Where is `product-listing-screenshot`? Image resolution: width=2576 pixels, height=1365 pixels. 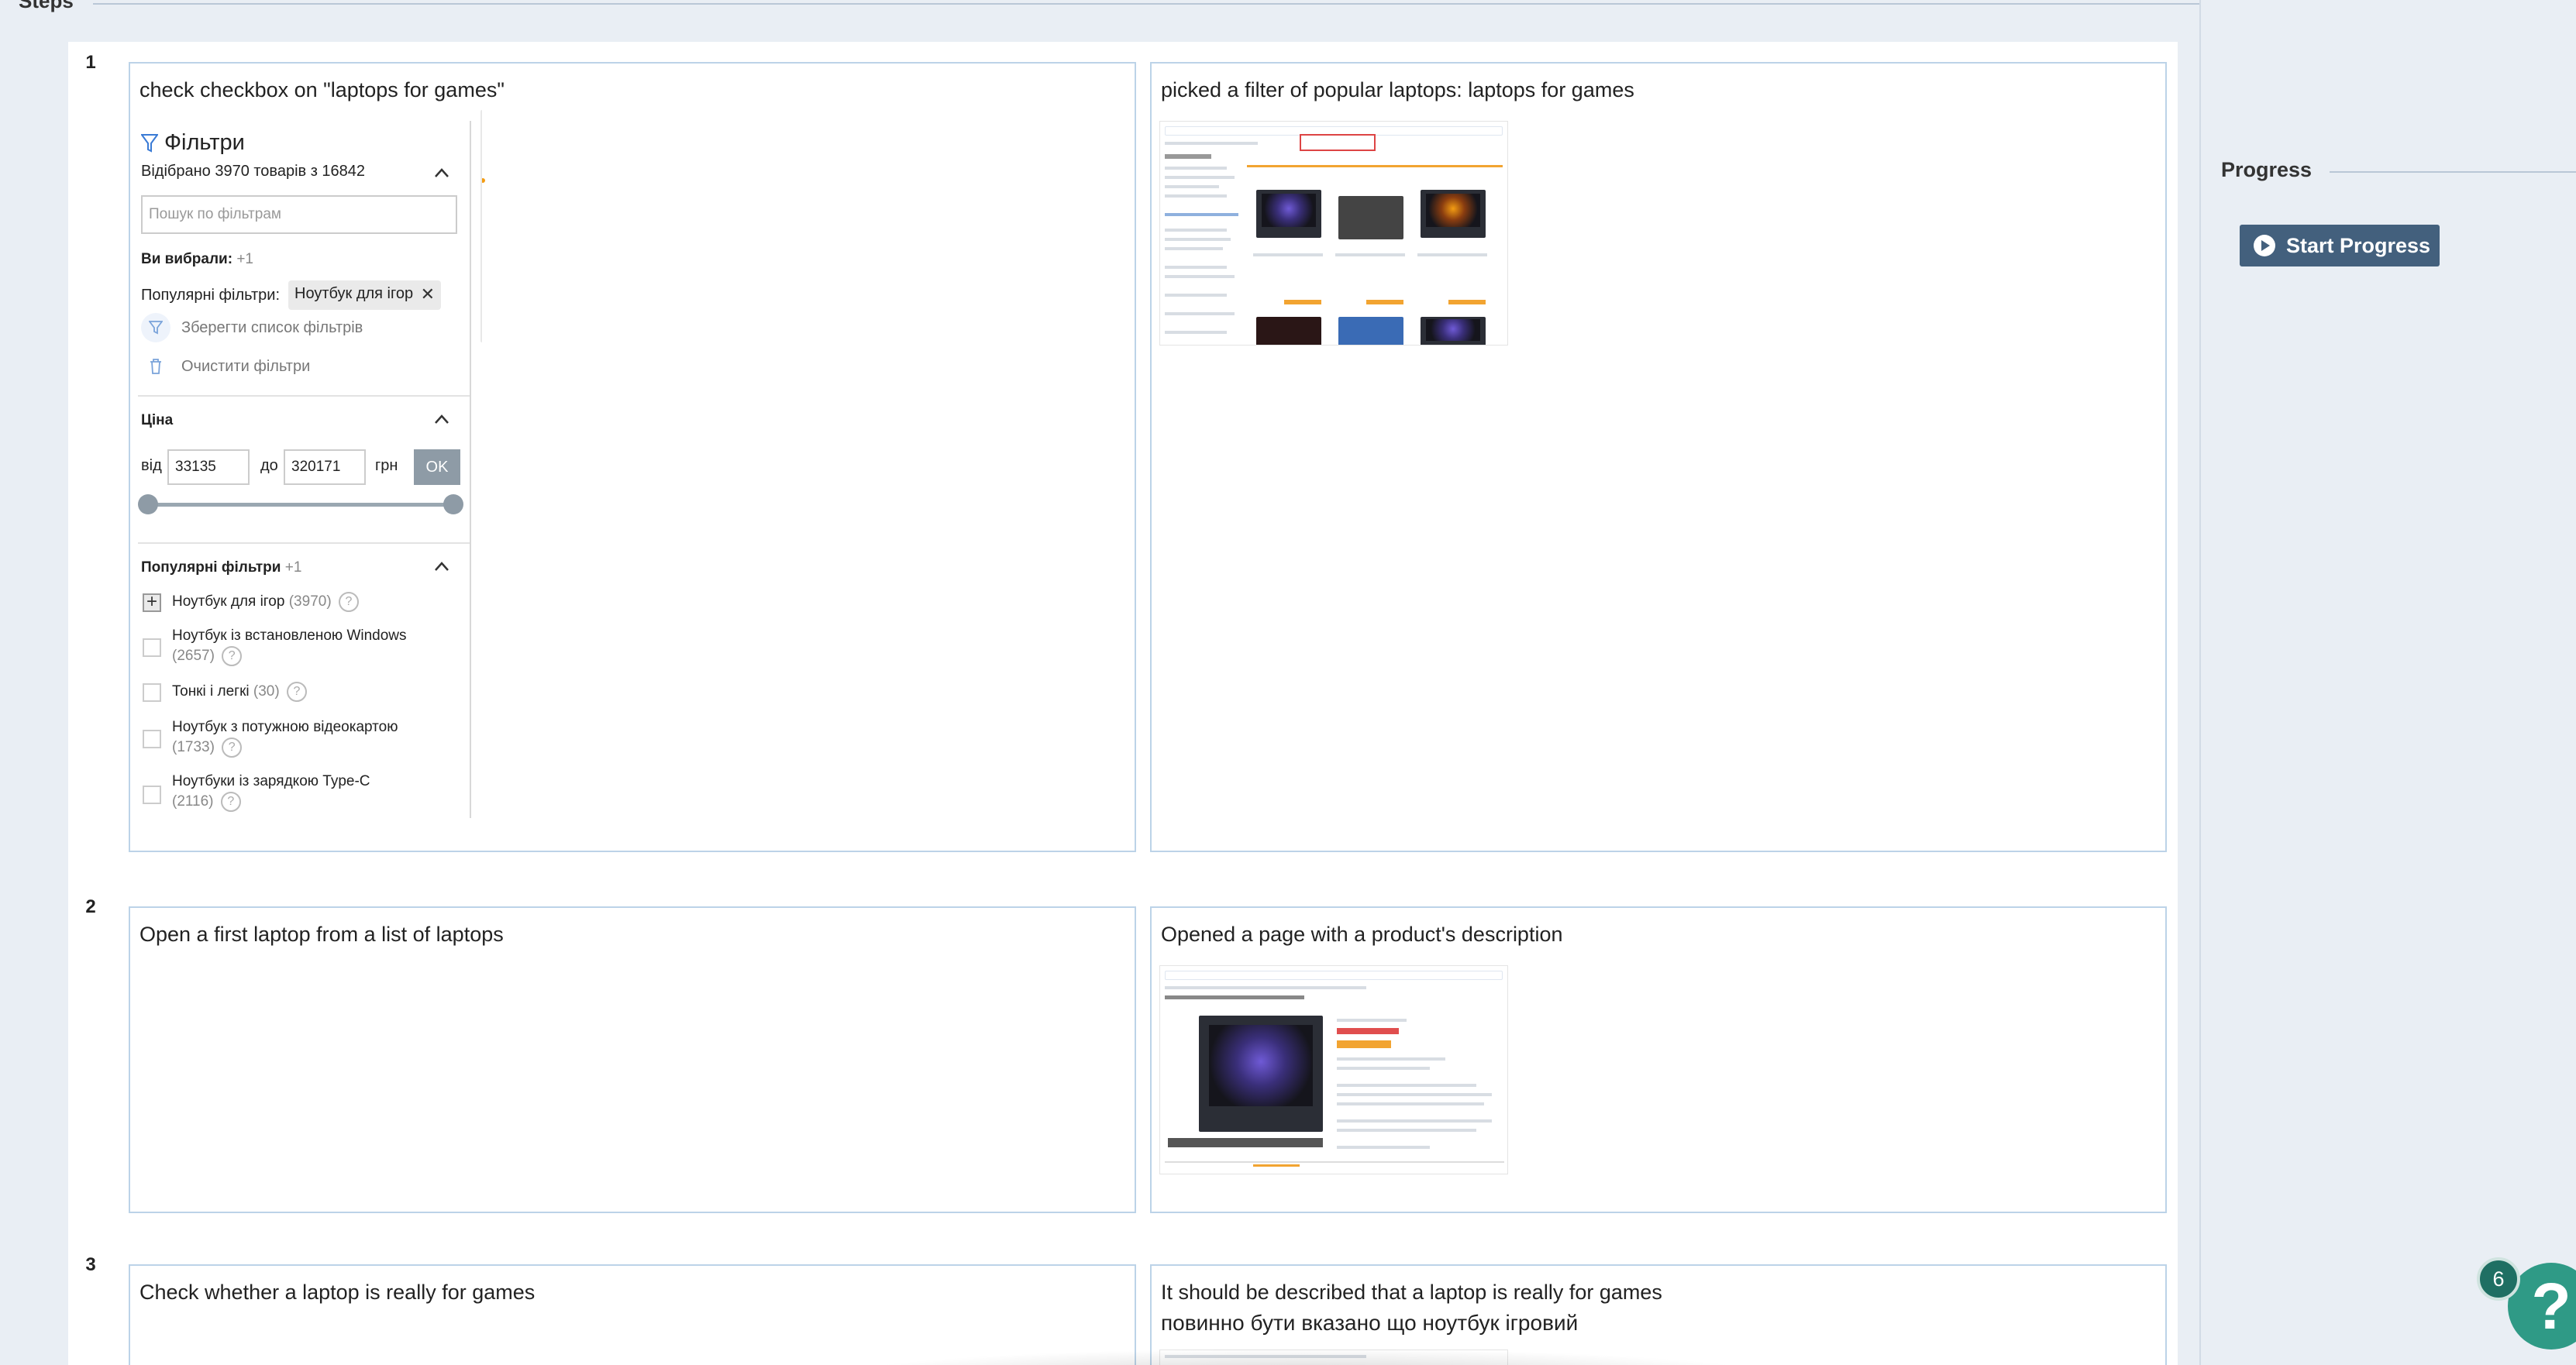
product-listing-screenshot is located at coordinates (1333, 234).